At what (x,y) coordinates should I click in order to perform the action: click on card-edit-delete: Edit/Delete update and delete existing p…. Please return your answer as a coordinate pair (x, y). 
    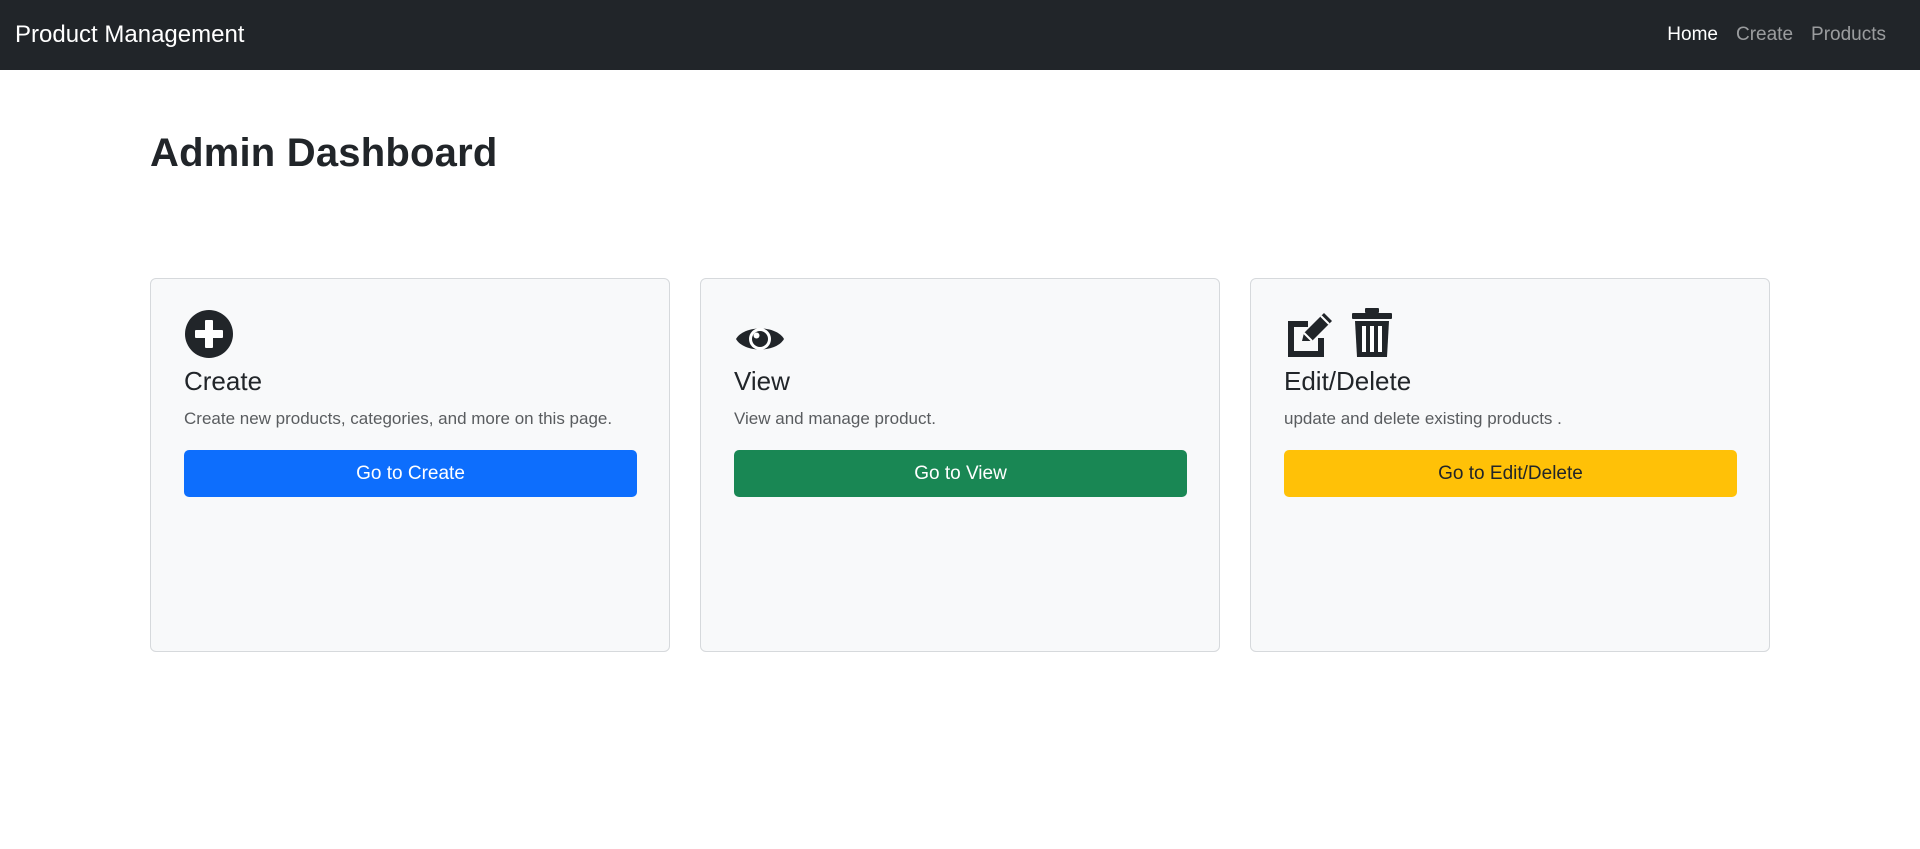
    Looking at the image, I should click on (1510, 465).